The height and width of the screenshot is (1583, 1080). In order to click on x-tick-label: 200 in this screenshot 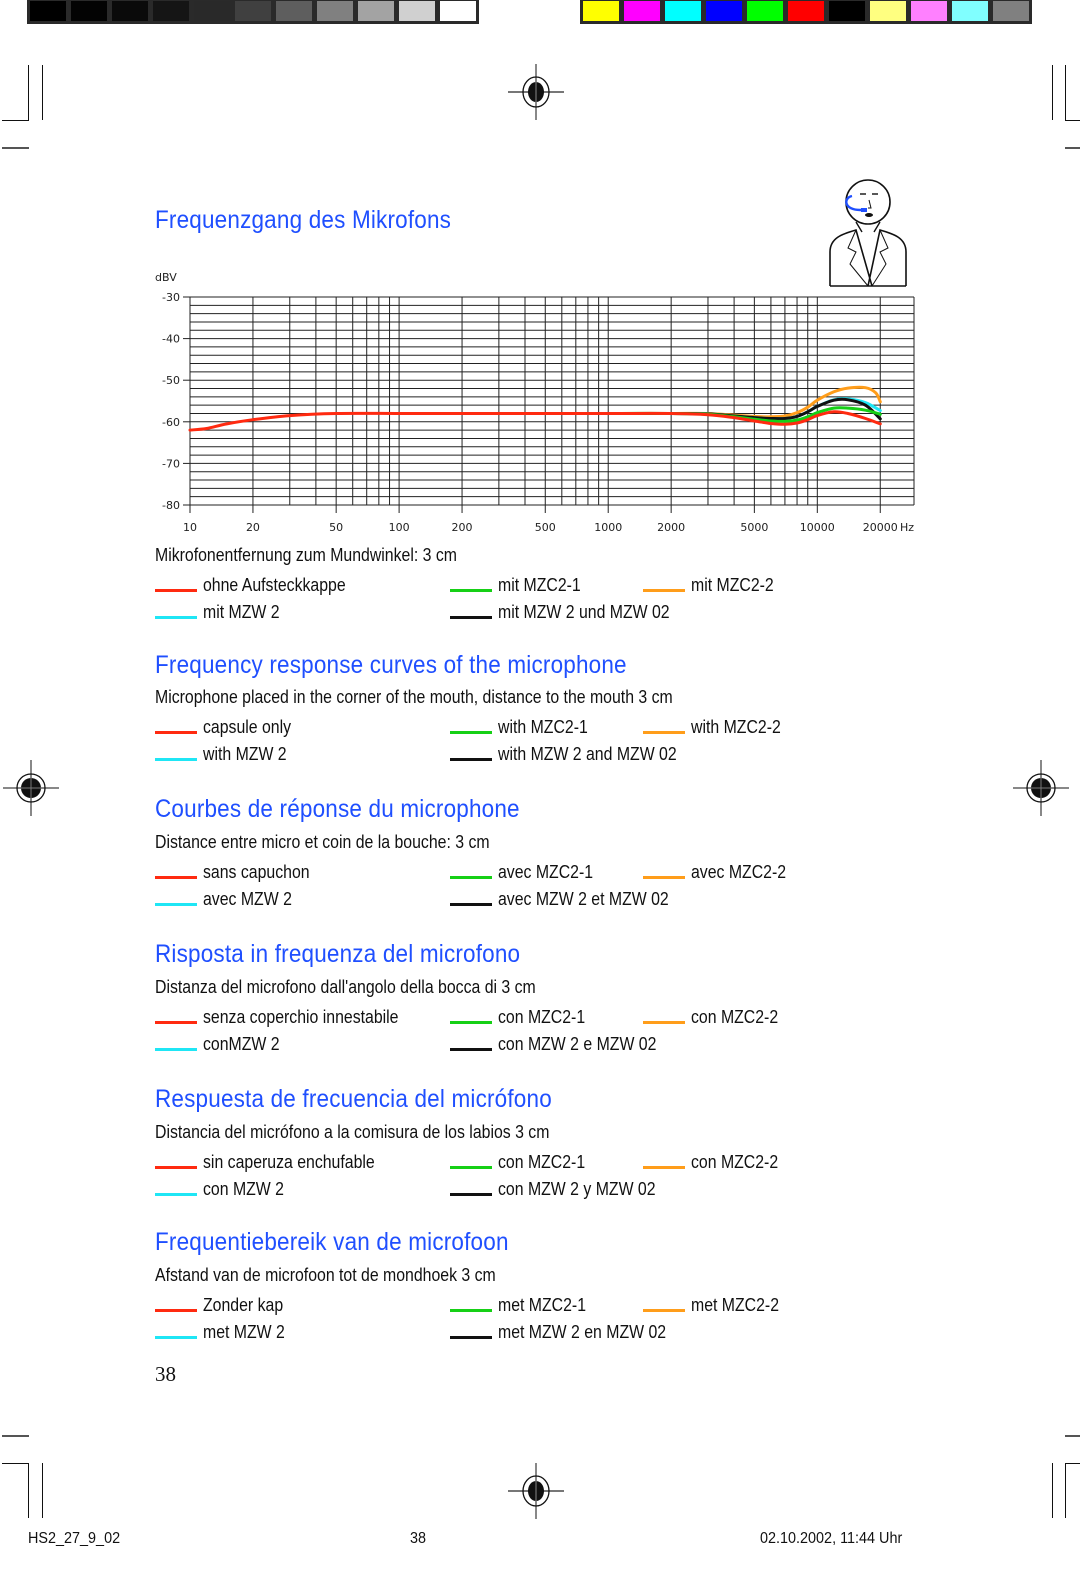, I will do `click(462, 527)`.